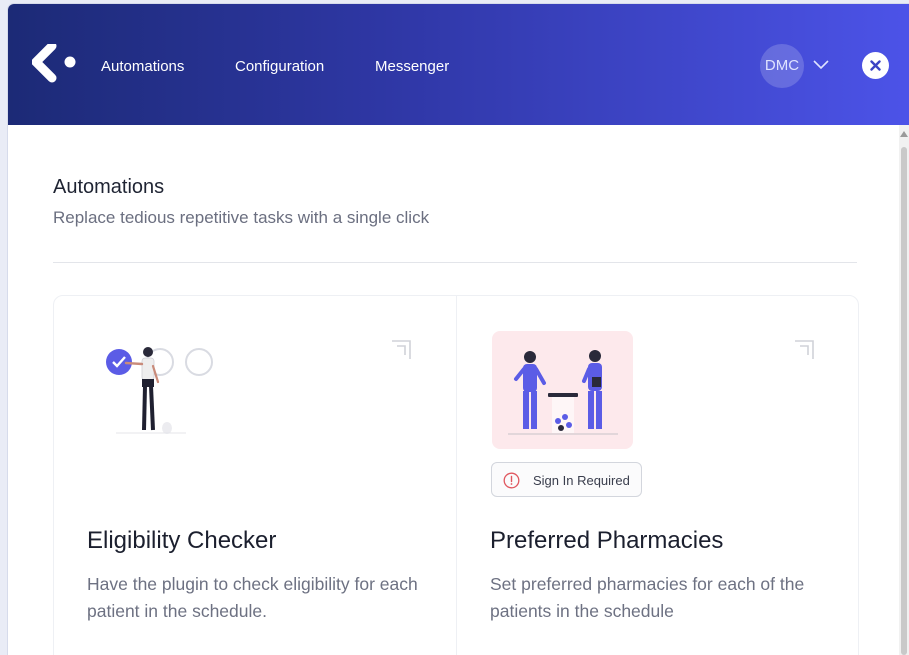 The width and height of the screenshot is (909, 655). I want to click on user-avatar: DMC, so click(782, 66).